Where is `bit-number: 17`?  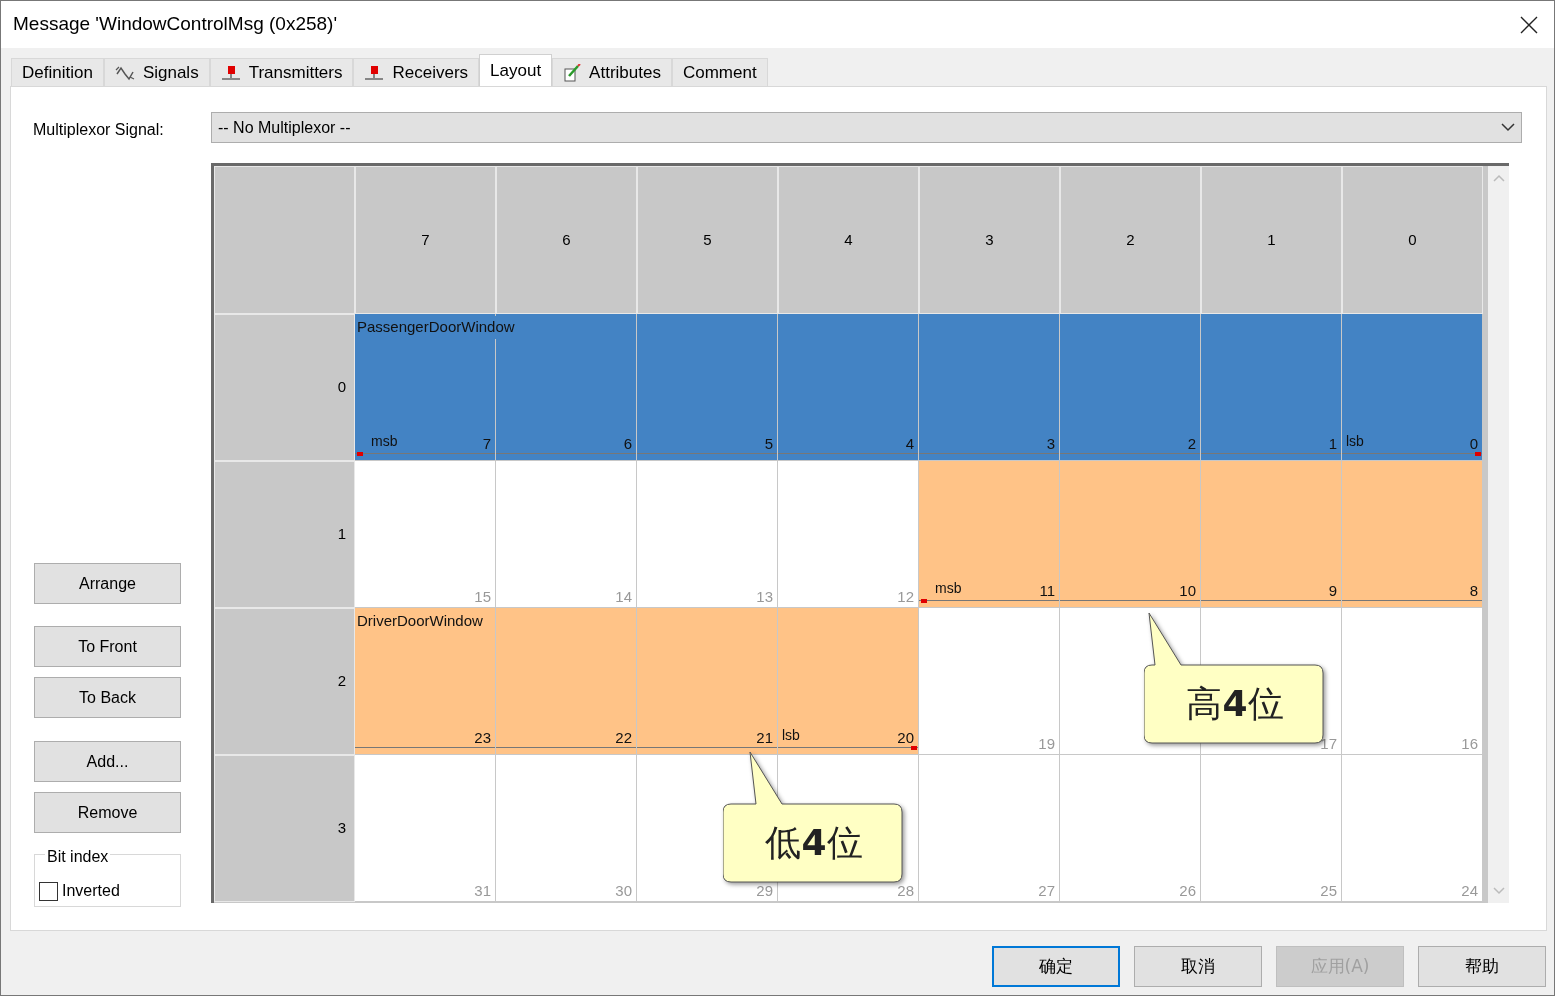 bit-number: 17 is located at coordinates (1328, 743).